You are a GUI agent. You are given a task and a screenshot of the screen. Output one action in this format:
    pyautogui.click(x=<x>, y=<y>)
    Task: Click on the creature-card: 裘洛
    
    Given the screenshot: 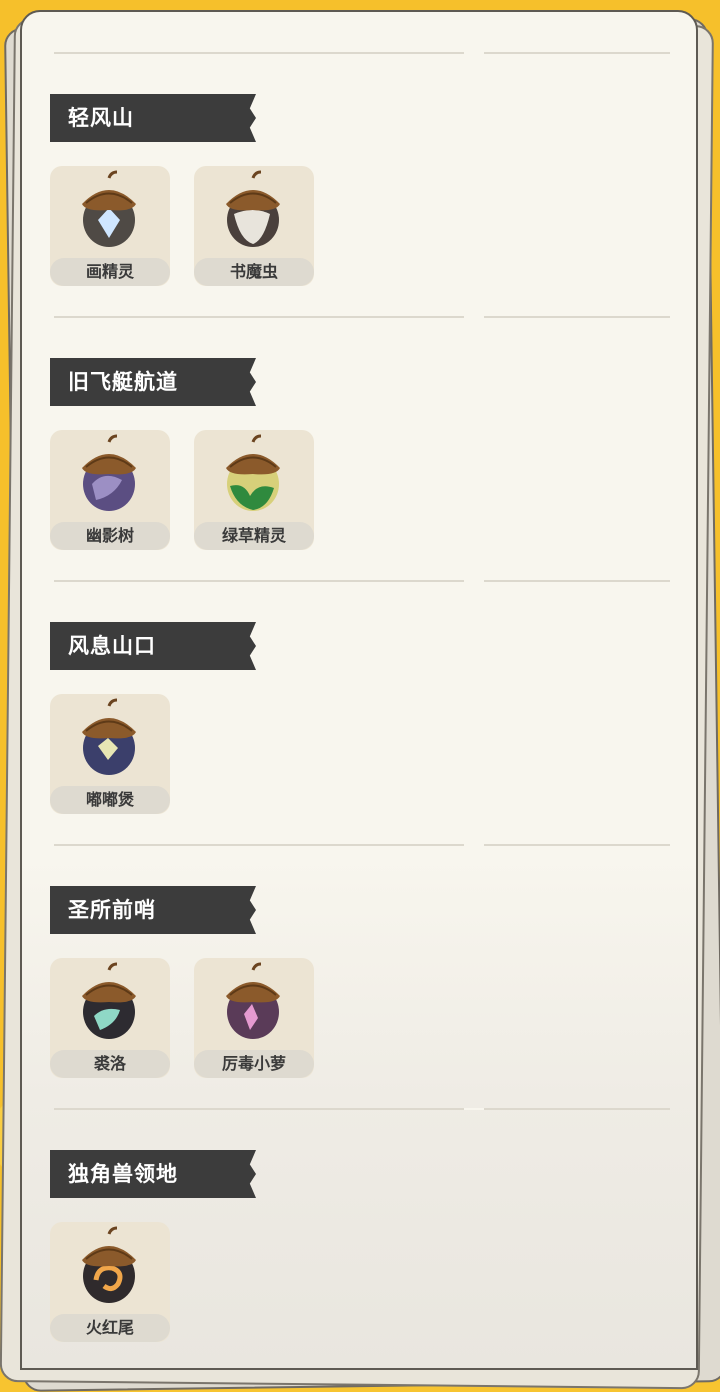 What is the action you would take?
    pyautogui.click(x=110, y=1018)
    